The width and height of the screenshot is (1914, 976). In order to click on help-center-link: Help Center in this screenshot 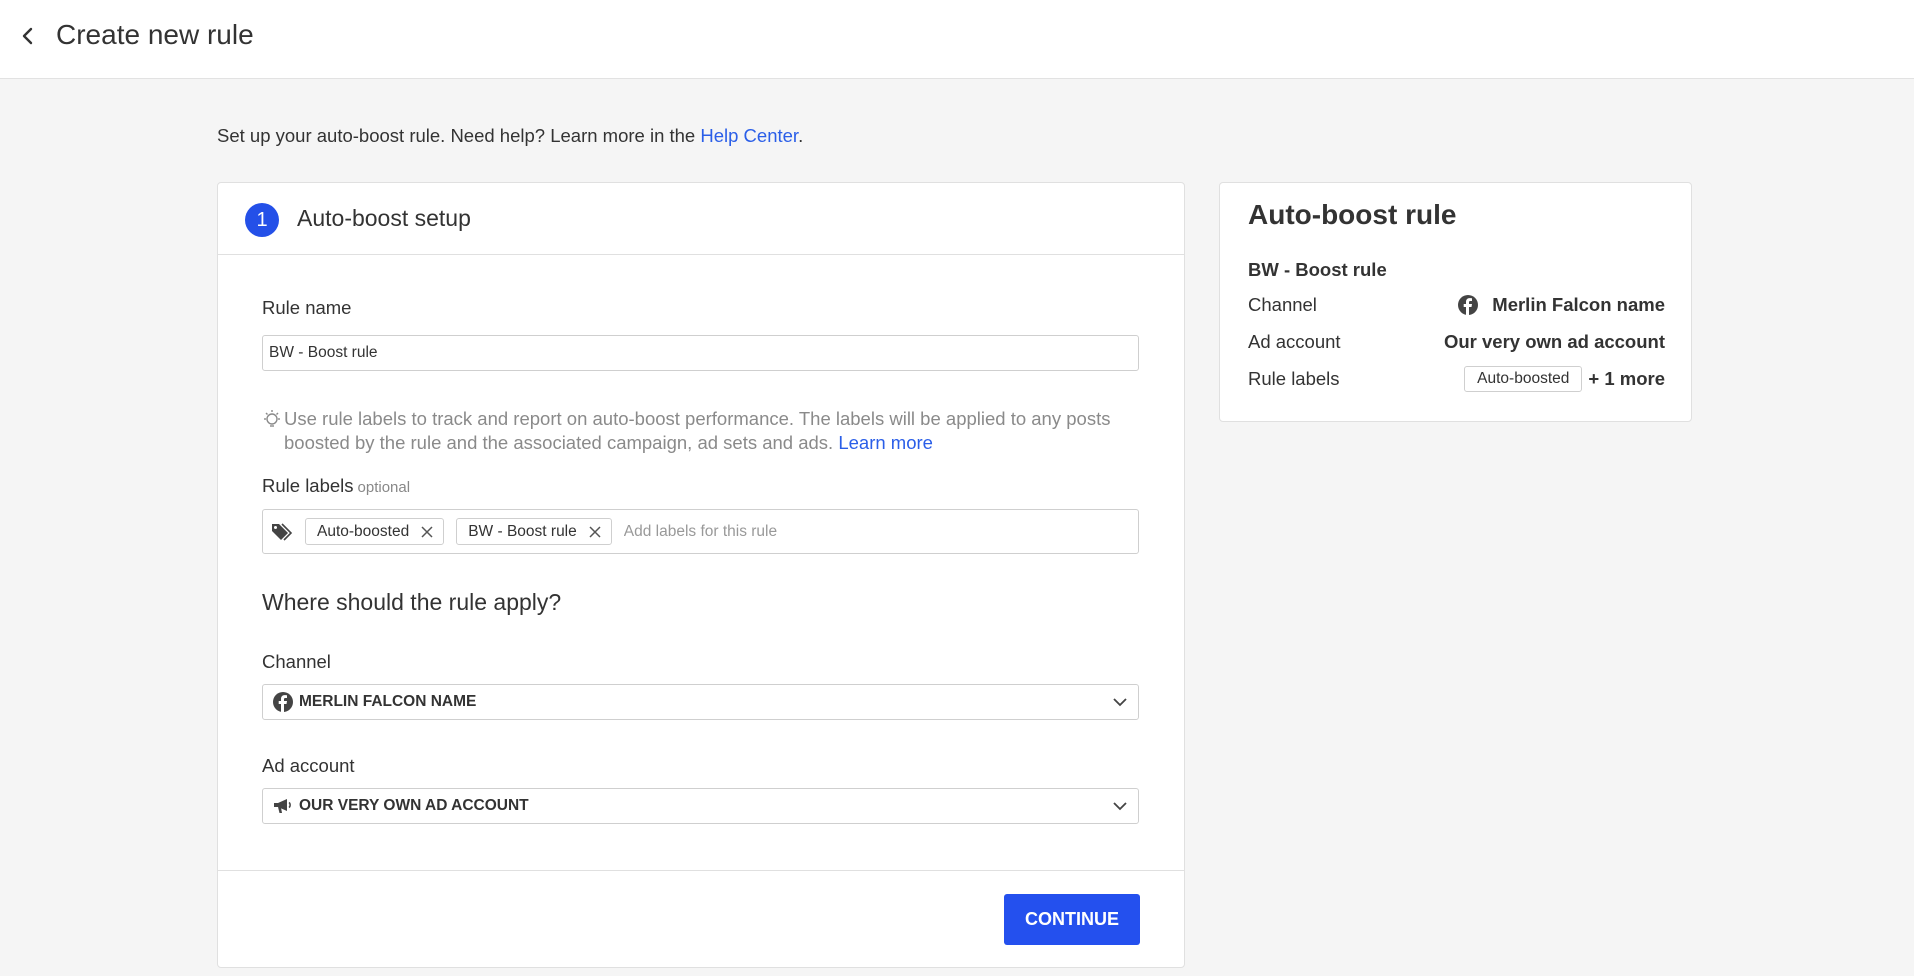, I will do `click(749, 135)`.